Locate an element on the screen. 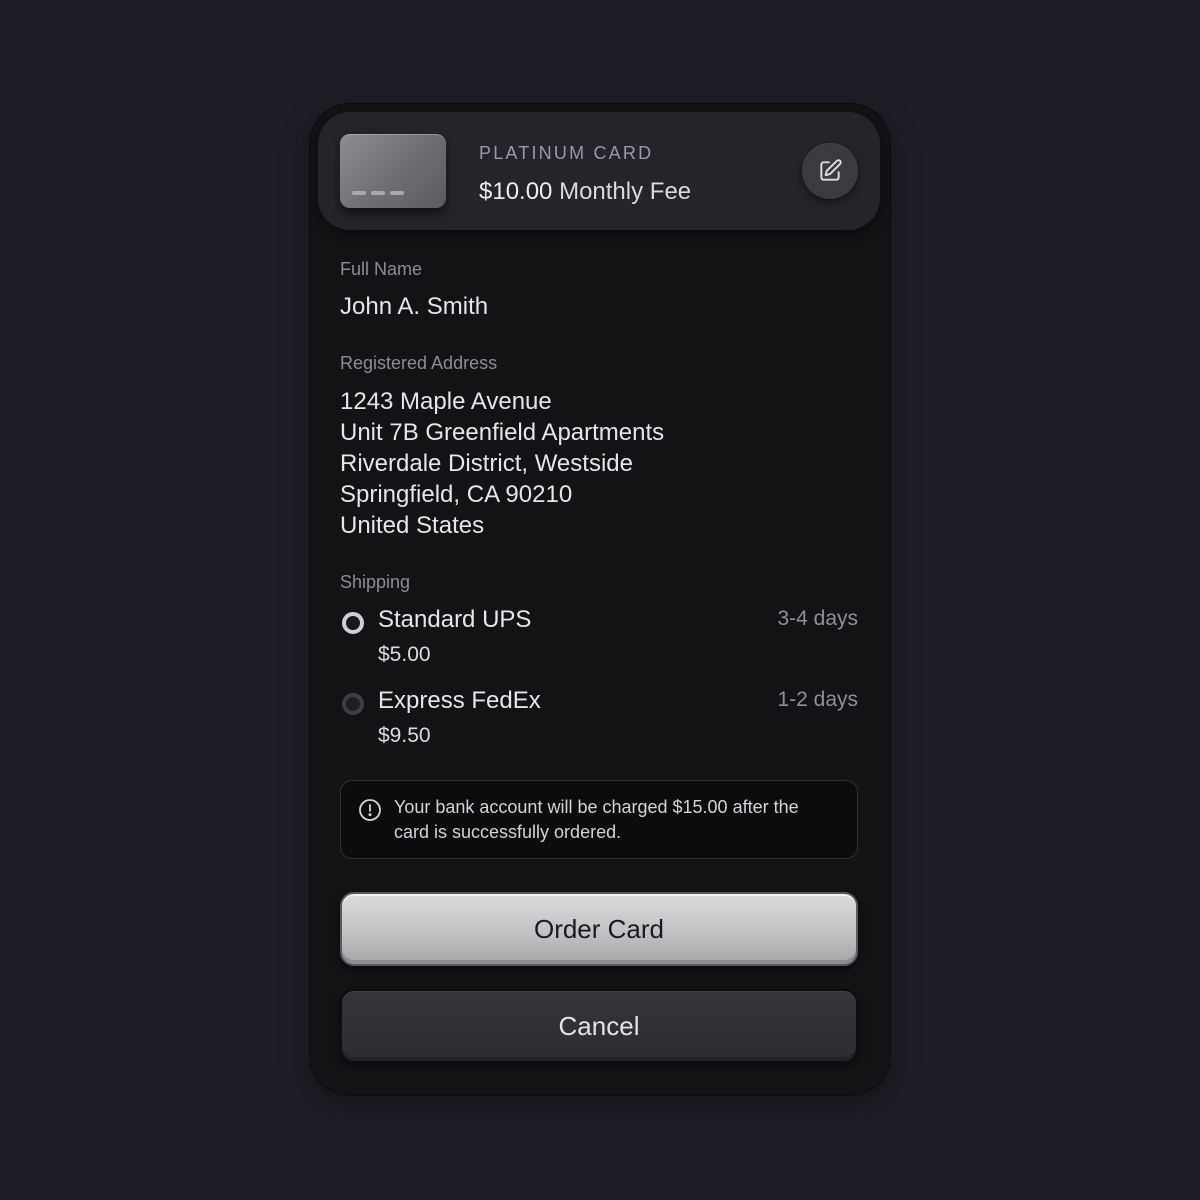 This screenshot has height=1200, width=1200. address-line: Riverdale District, Westside is located at coordinates (486, 463).